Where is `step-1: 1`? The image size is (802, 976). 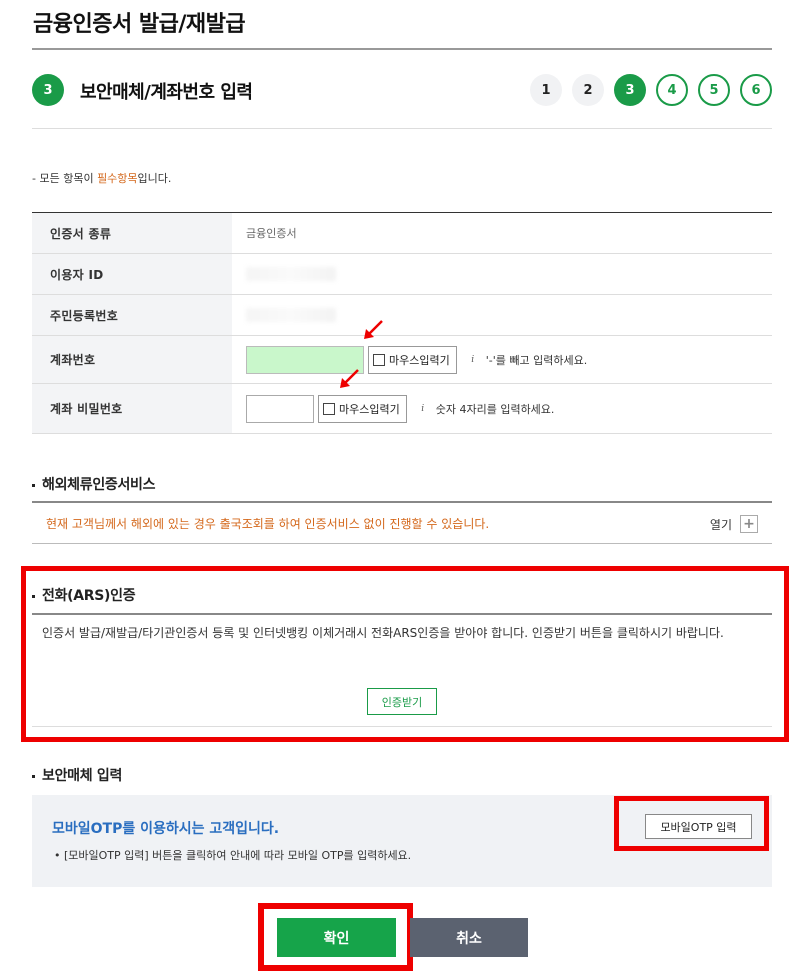
step-1: 1 is located at coordinates (546, 90).